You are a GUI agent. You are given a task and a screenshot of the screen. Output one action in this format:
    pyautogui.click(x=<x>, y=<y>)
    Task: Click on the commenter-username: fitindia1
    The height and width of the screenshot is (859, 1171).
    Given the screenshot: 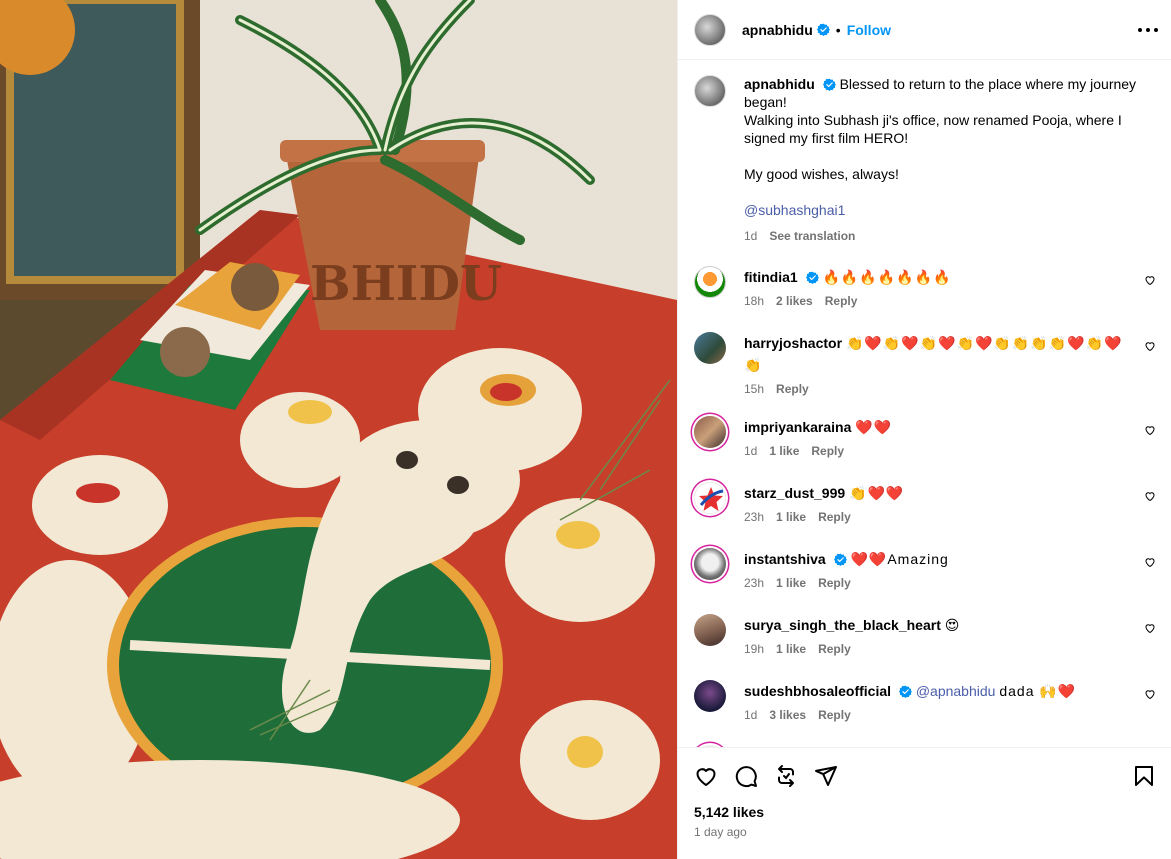 What is the action you would take?
    pyautogui.click(x=771, y=277)
    